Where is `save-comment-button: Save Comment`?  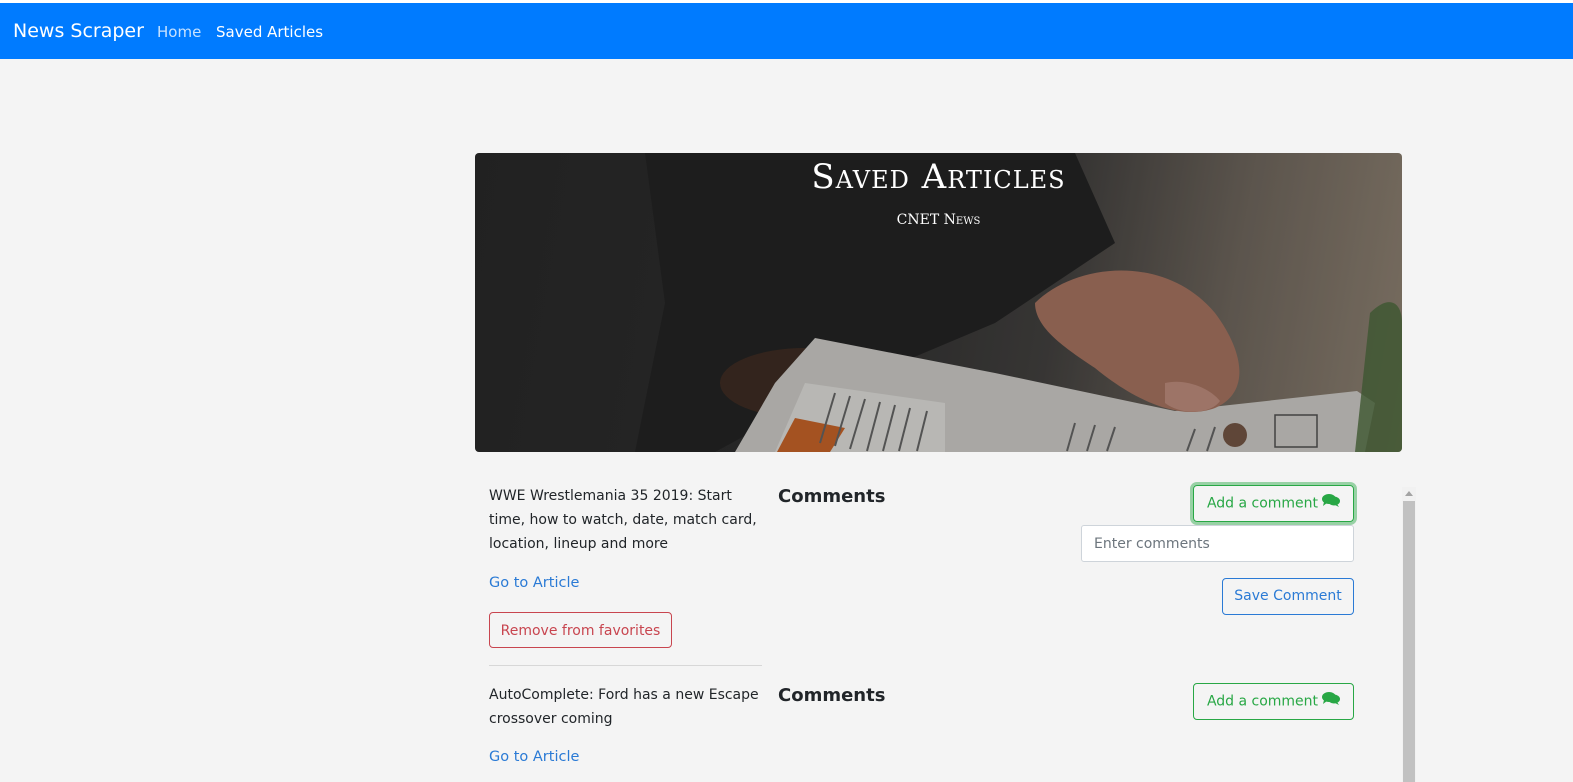 save-comment-button: Save Comment is located at coordinates (1288, 596).